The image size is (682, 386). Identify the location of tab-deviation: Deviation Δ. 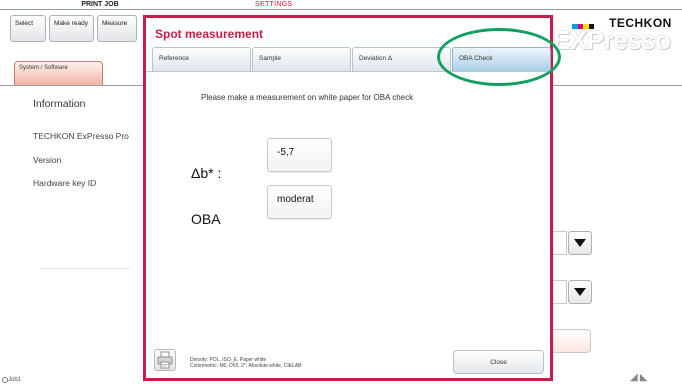
(401, 59).